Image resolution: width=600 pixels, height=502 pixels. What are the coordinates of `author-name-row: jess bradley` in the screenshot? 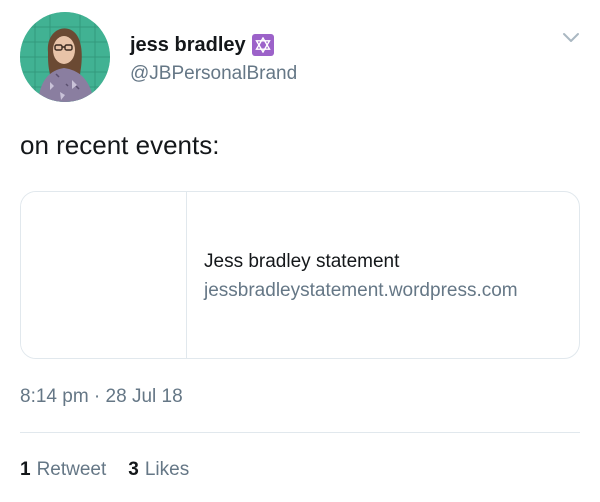 It's located at (202, 45).